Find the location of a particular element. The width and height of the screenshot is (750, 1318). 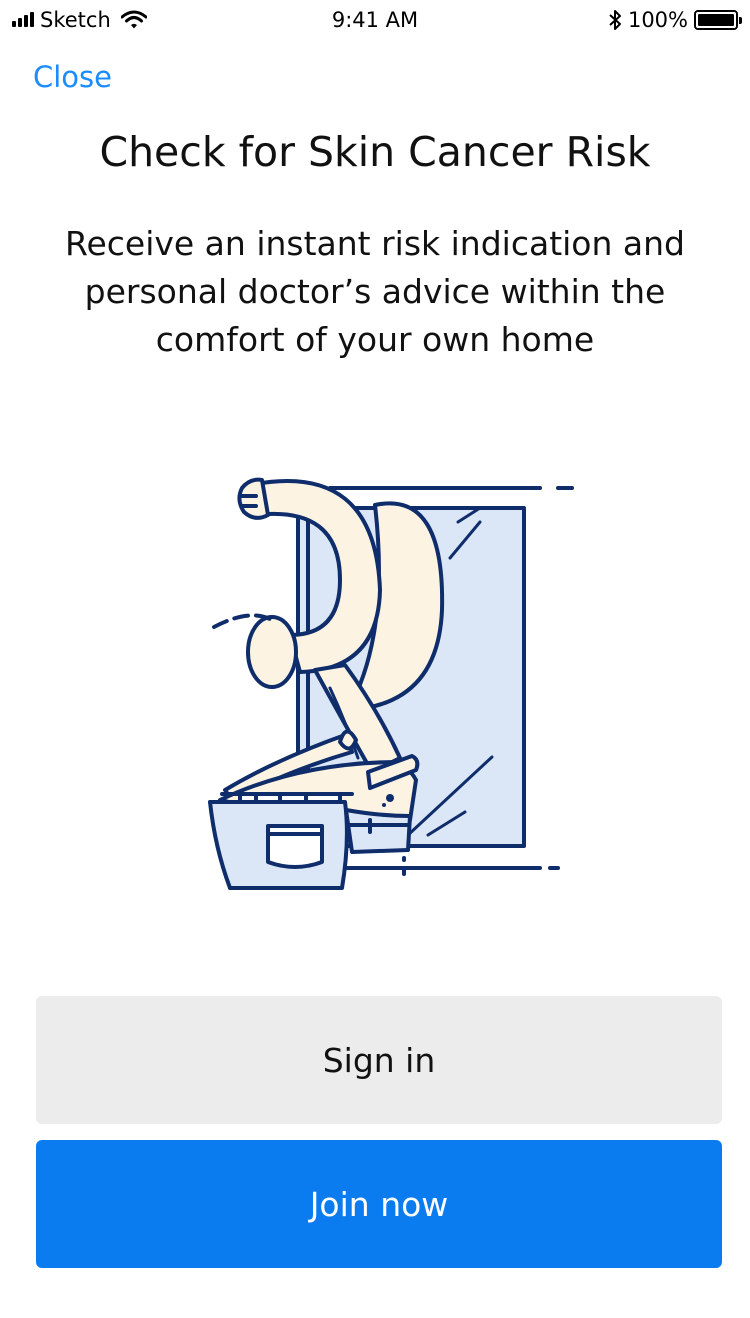

sign-in-button: Sign in is located at coordinates (379, 1060).